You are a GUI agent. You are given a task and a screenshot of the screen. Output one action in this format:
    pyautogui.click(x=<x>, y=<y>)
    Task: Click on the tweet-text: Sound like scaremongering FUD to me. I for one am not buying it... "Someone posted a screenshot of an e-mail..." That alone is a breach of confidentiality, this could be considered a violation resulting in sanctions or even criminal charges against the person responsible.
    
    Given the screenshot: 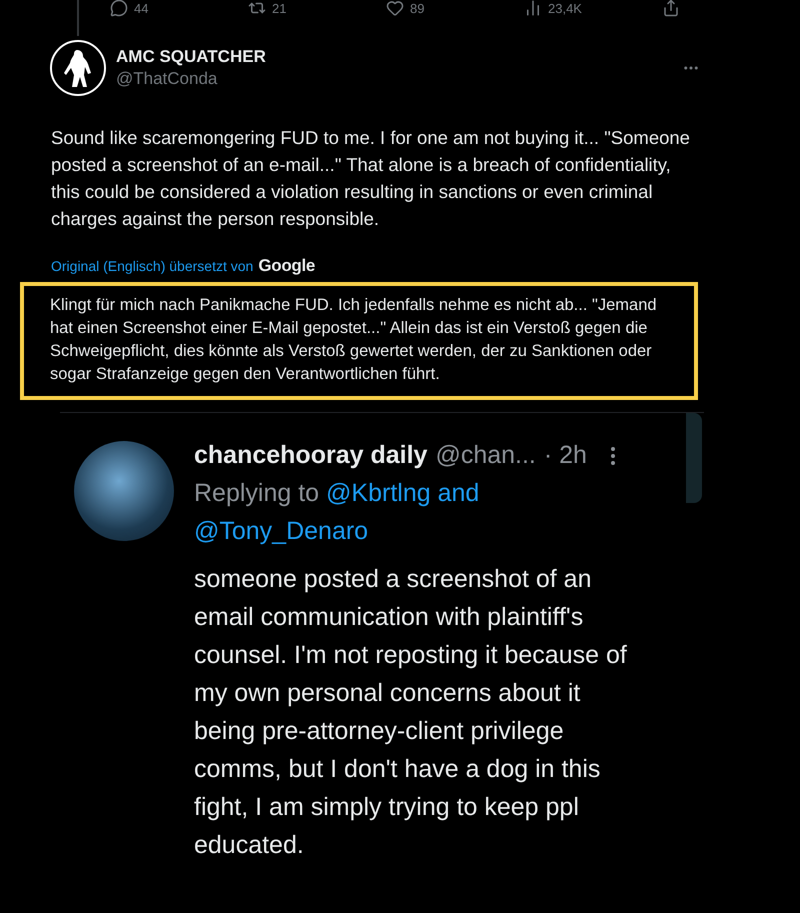 What is the action you would take?
    pyautogui.click(x=370, y=178)
    